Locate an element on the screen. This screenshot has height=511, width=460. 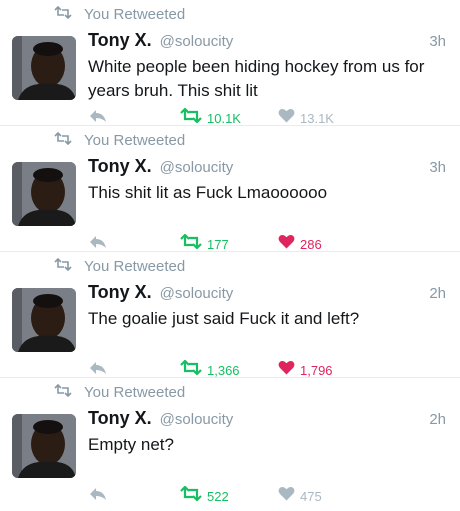
retweet-count: 1,366 is located at coordinates (223, 370).